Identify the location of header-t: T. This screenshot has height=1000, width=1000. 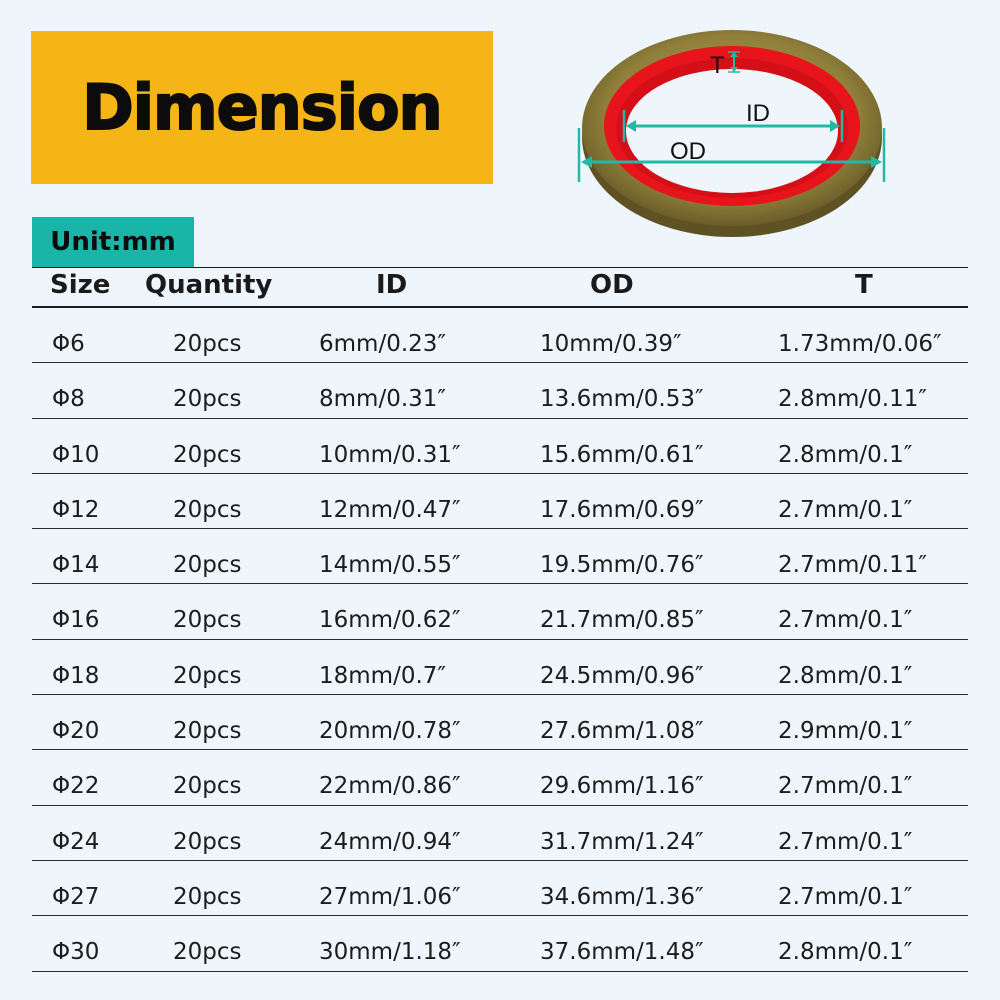
(864, 285).